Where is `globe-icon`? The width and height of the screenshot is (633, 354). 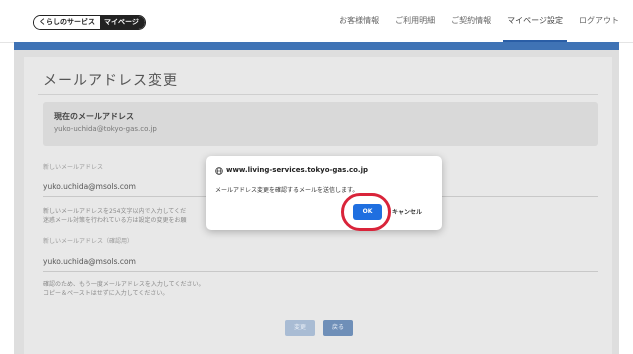
globe-icon is located at coordinates (219, 171).